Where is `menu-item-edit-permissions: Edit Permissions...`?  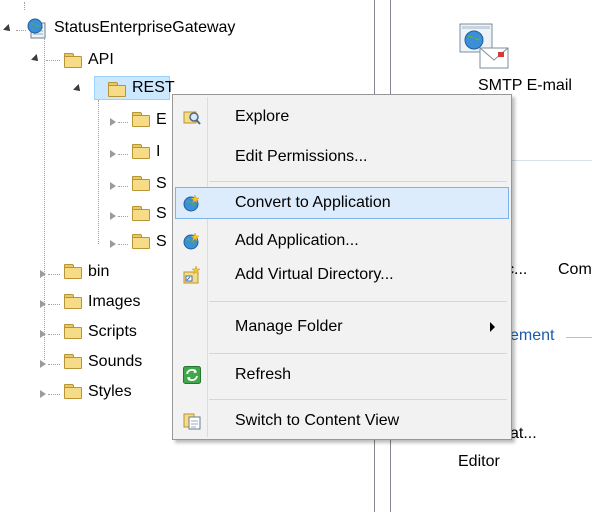
menu-item-edit-permissions: Edit Permissions... is located at coordinates (342, 157).